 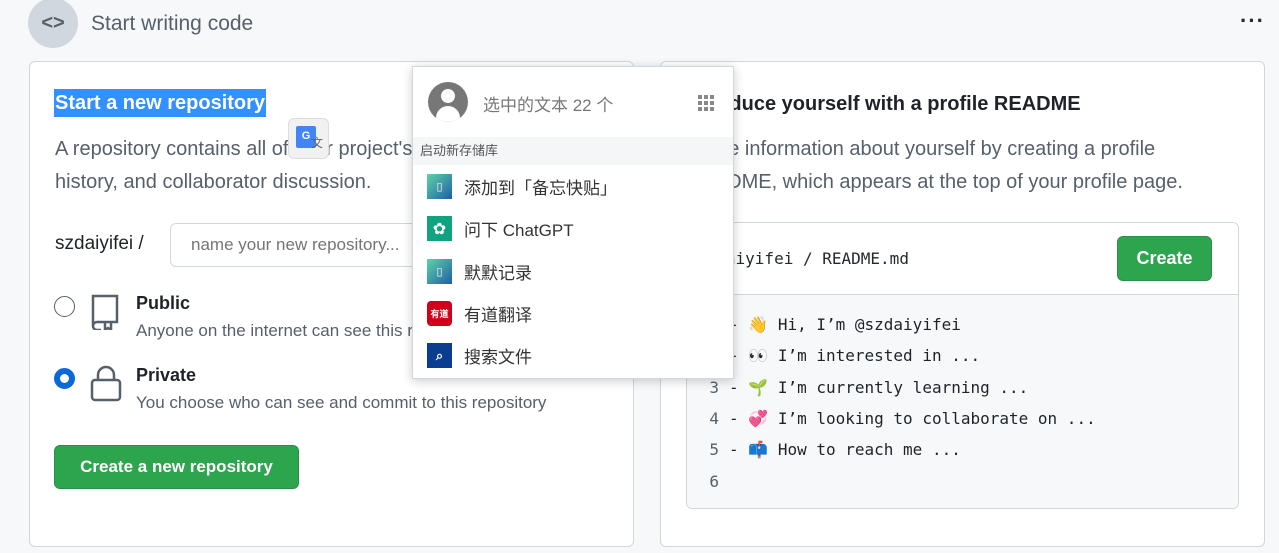 What do you see at coordinates (99, 243) in the screenshot?
I see `owner-label: szdaiyifei /` at bounding box center [99, 243].